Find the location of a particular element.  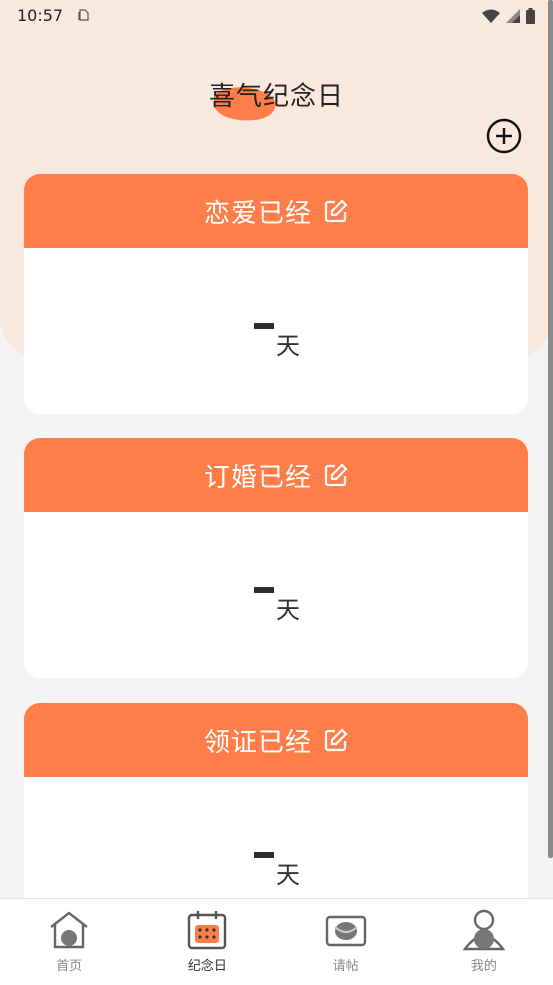

nav-item-profile: 我的 is located at coordinates (484, 942).